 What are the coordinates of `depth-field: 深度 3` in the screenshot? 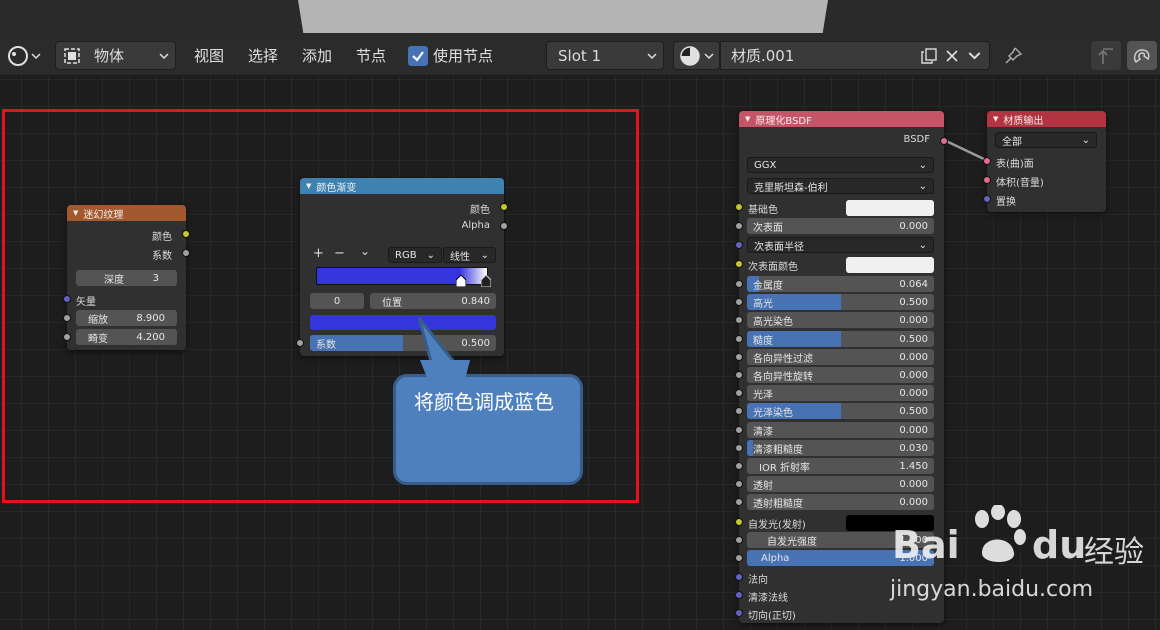 It's located at (126, 278).